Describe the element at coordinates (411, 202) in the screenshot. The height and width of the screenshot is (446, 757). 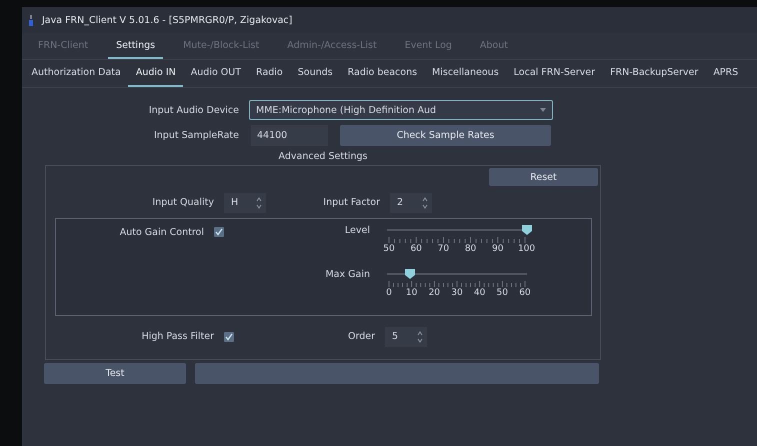
I see `spin-box: 2` at that location.